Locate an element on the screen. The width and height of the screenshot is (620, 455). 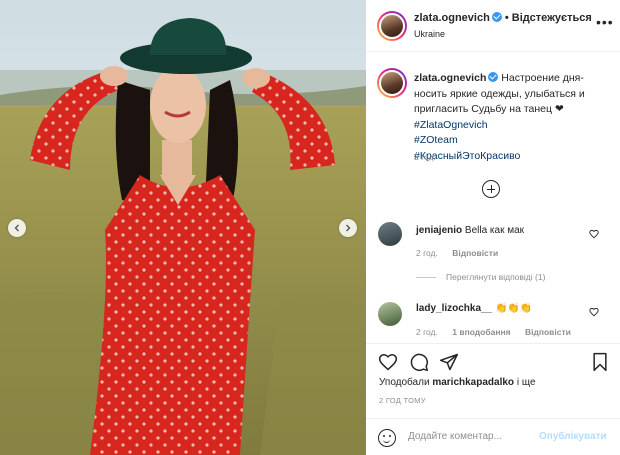
publish-button: Опублікувати is located at coordinates (573, 436).